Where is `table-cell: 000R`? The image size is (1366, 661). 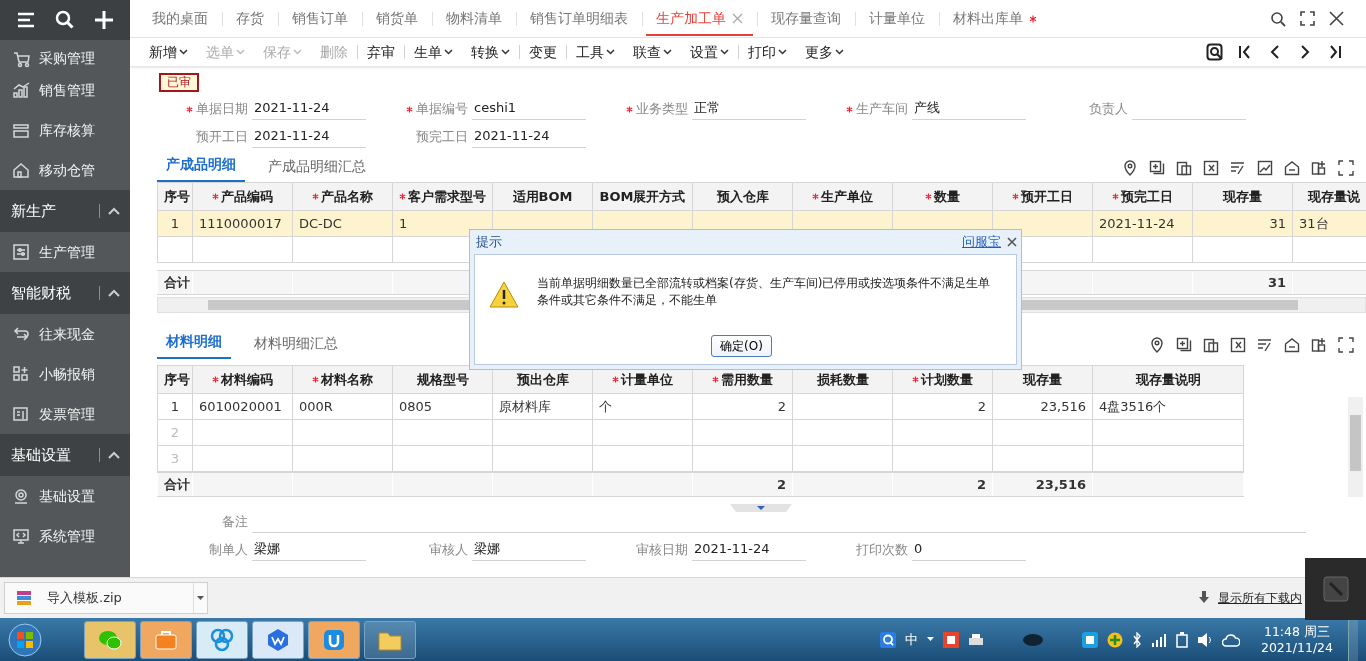 table-cell: 000R is located at coordinates (342, 406).